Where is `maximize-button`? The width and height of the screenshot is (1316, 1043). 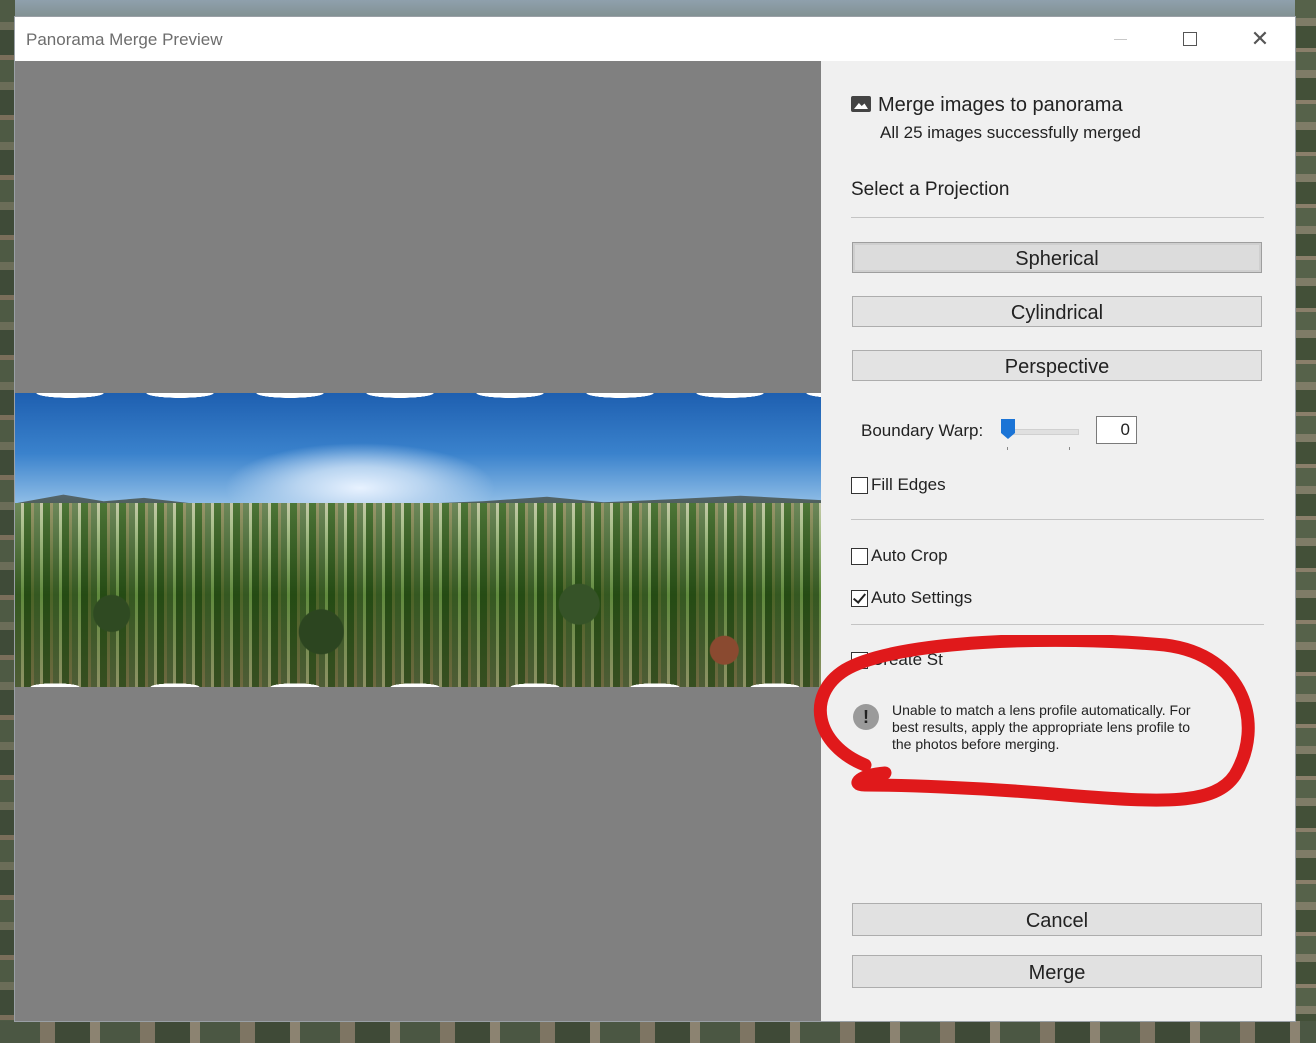 maximize-button is located at coordinates (1190, 39).